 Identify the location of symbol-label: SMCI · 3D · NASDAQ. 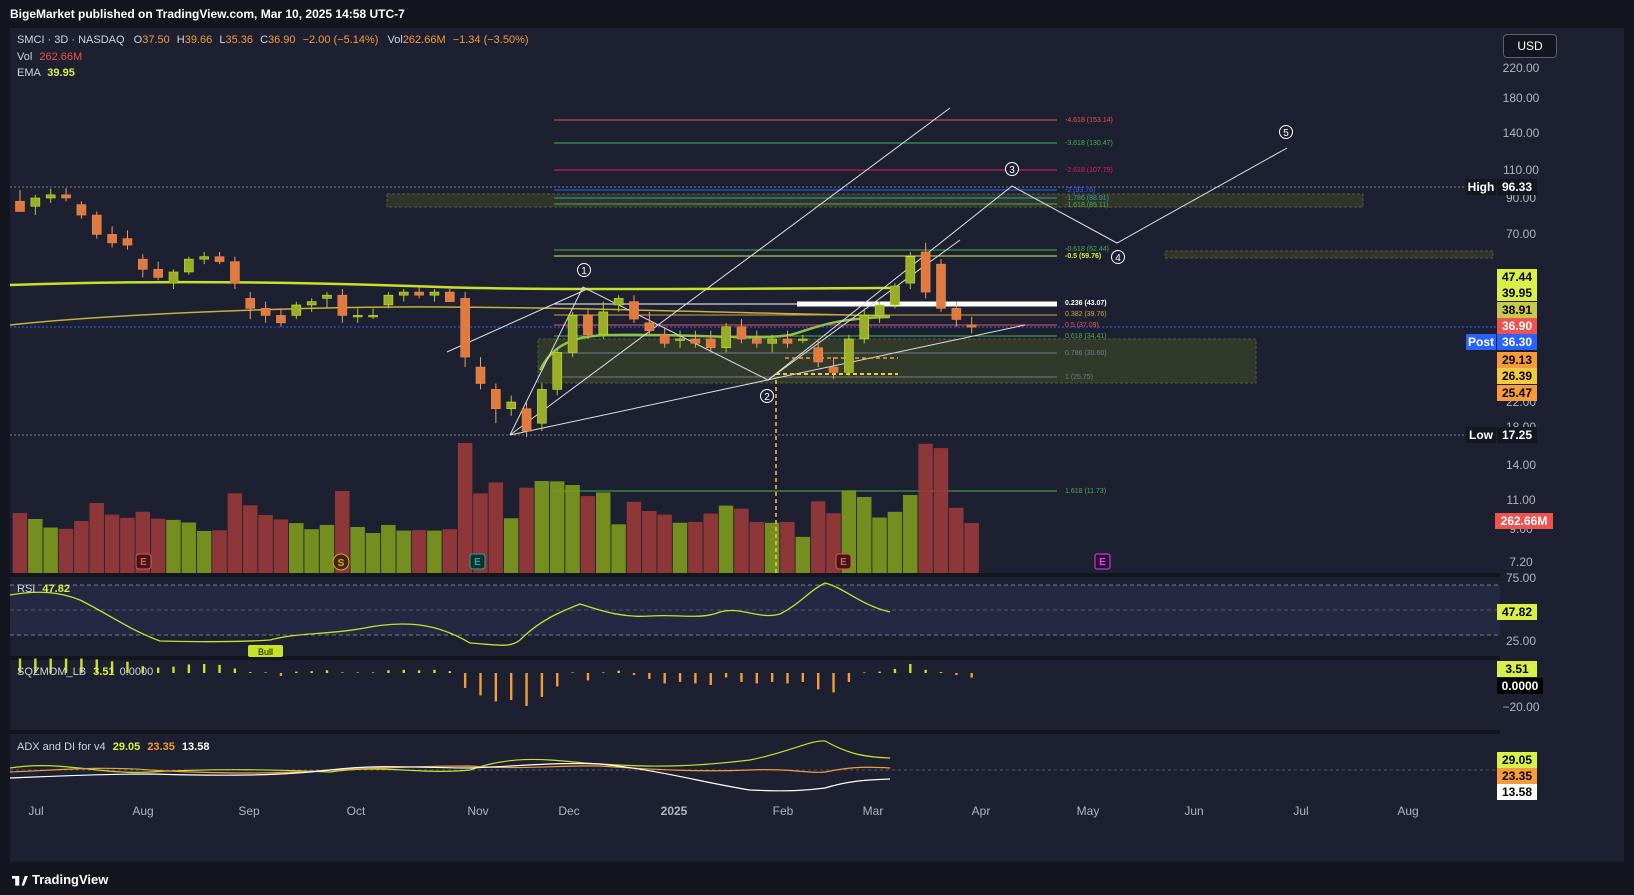
(71, 40).